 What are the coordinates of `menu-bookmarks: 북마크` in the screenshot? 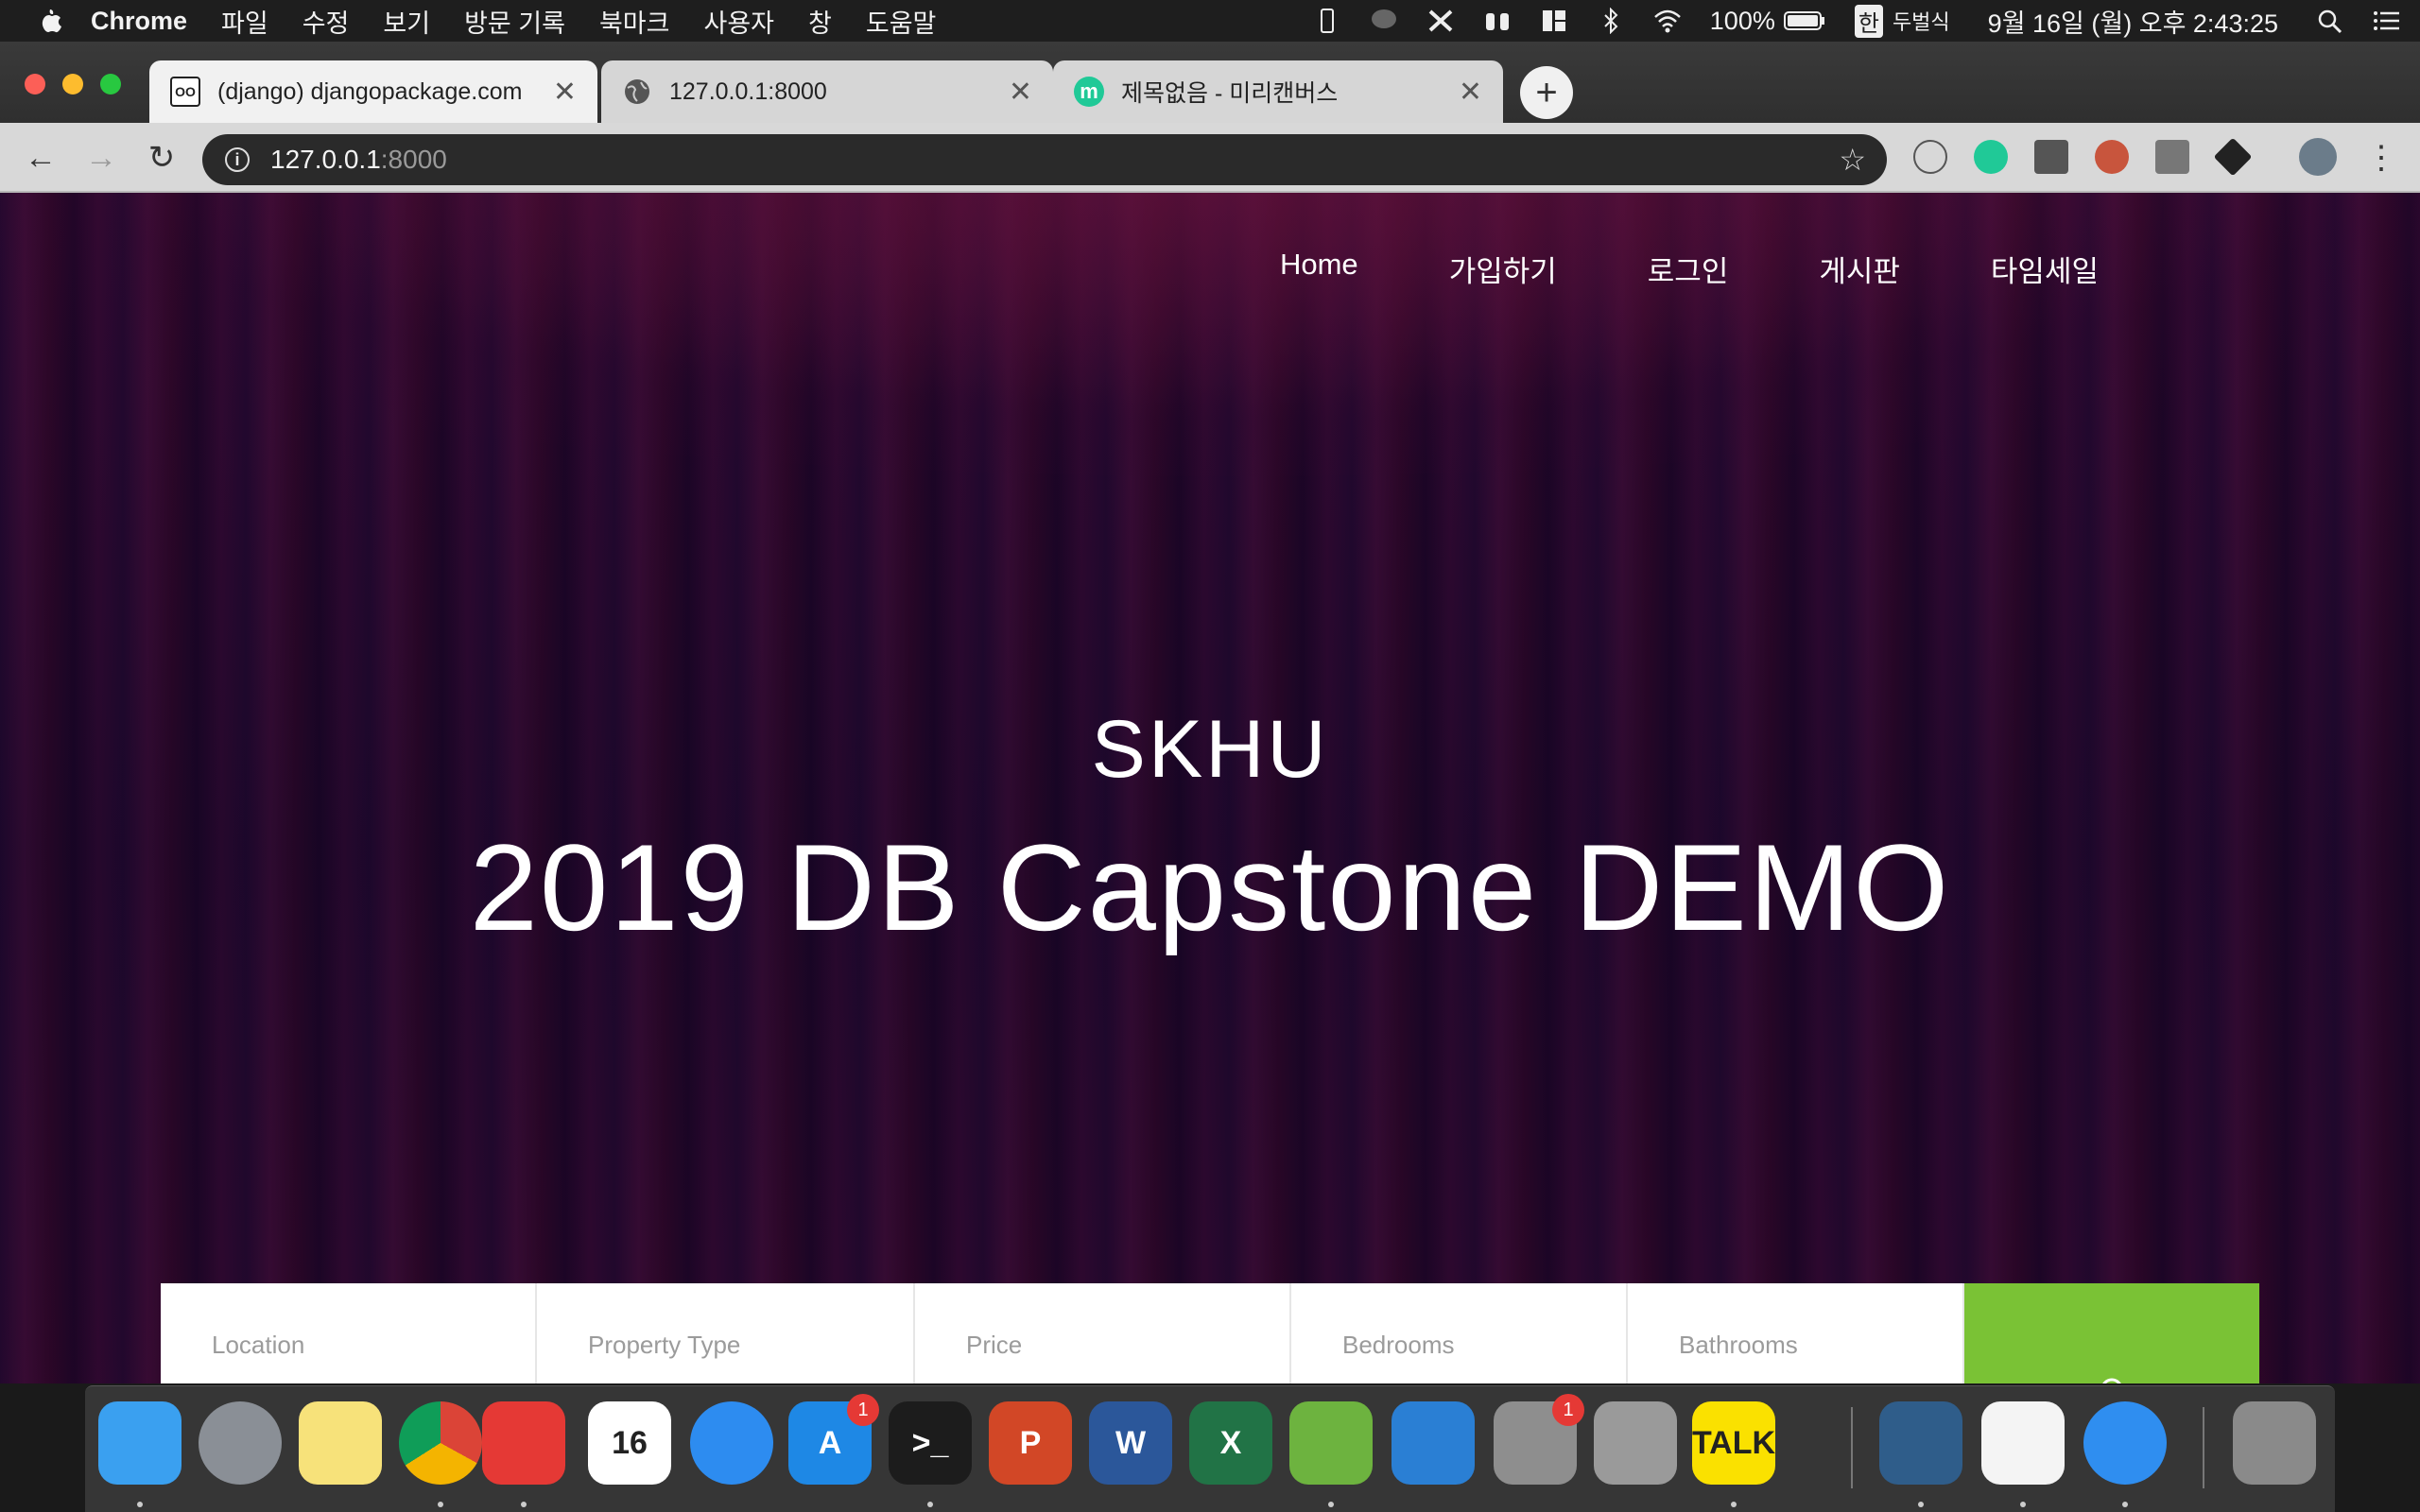 It's located at (634, 21).